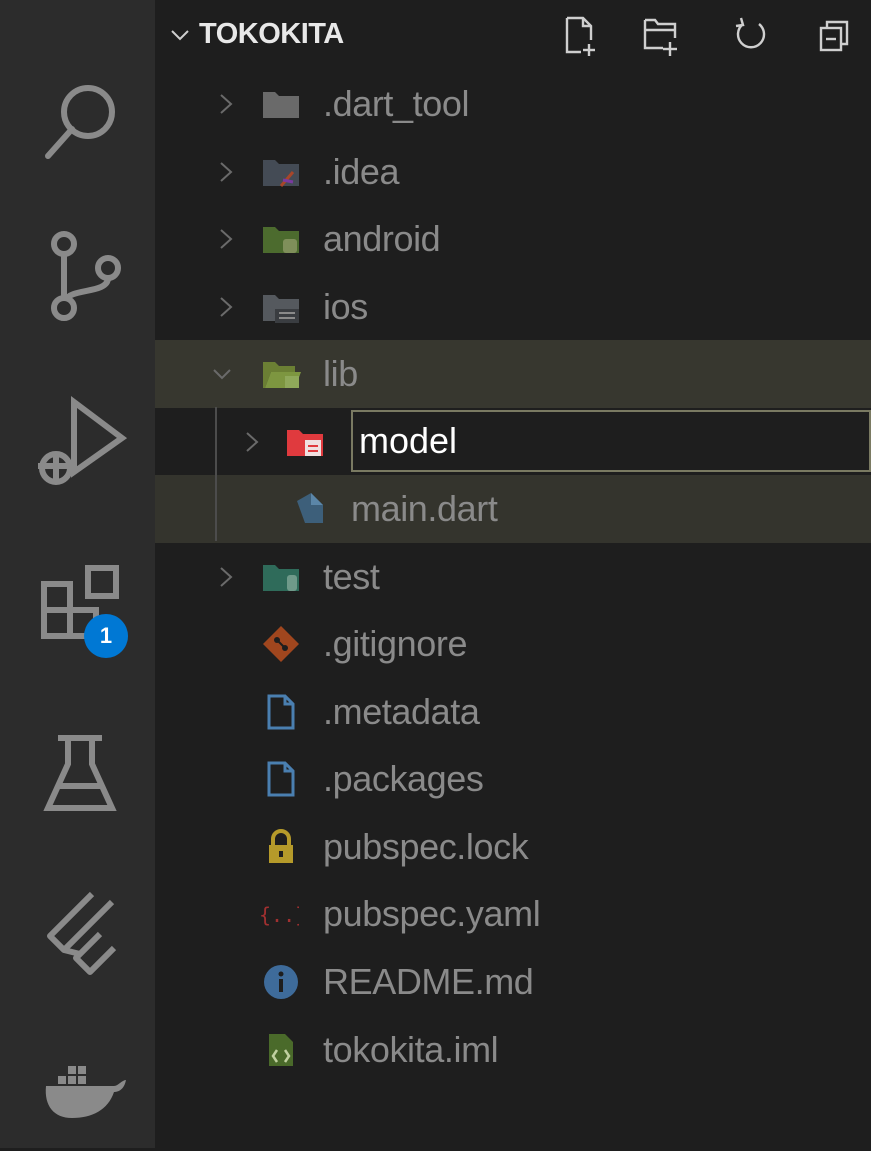 This screenshot has width=871, height=1151. I want to click on indent-guide, so click(216, 474).